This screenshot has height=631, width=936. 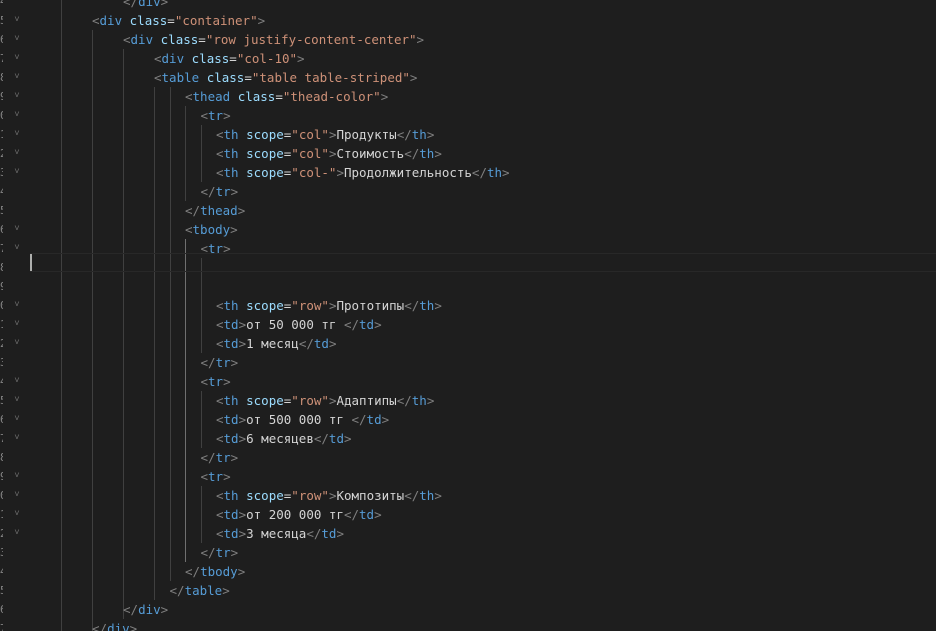 What do you see at coordinates (370, 305) in the screenshot?
I see `code-token: Прототипы` at bounding box center [370, 305].